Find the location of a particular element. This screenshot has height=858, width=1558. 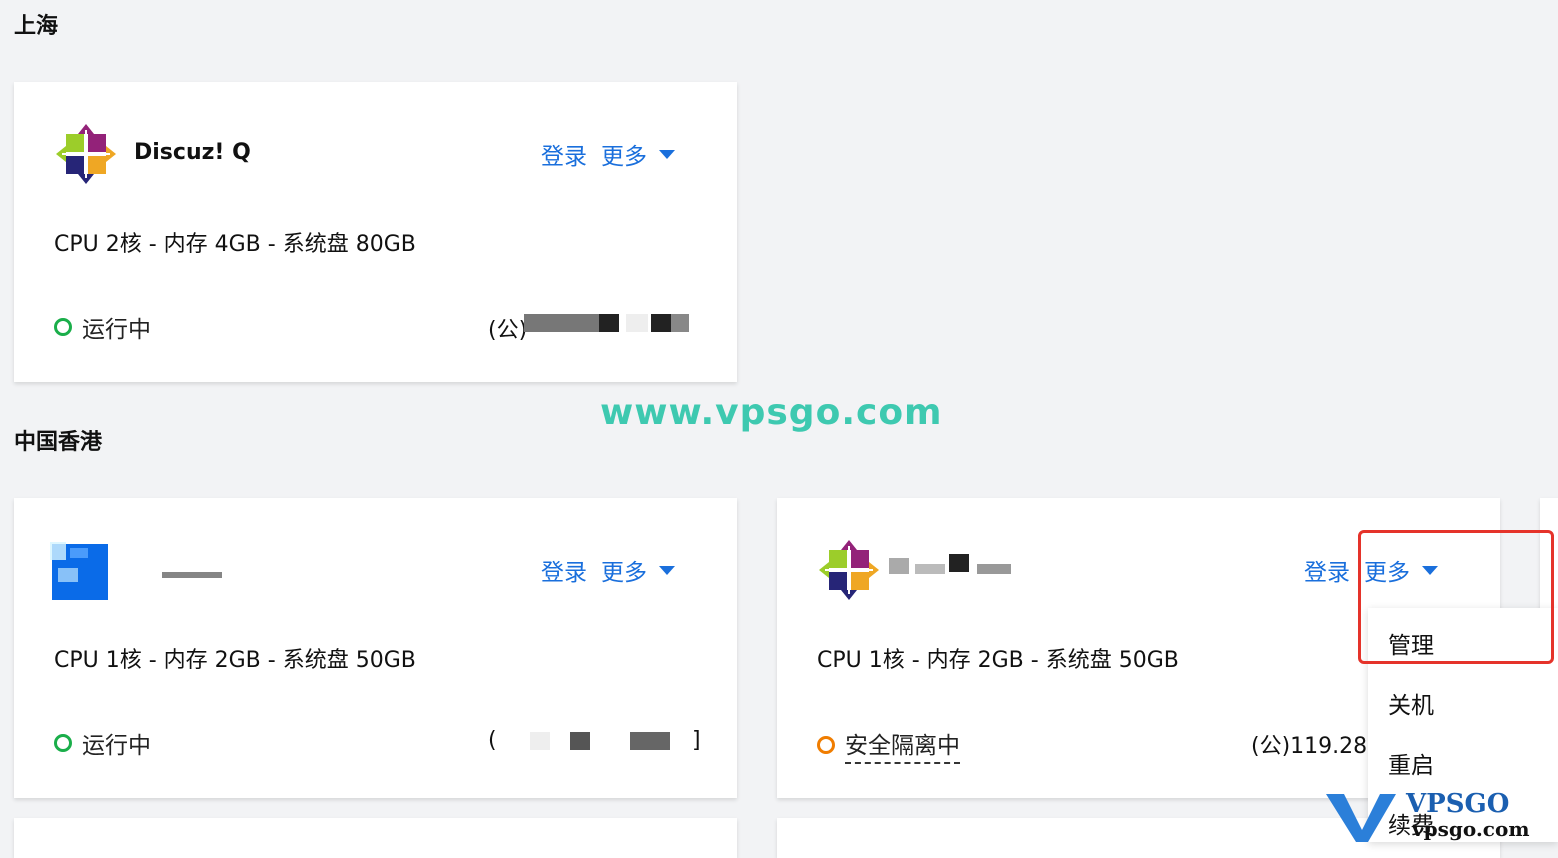

status-text: 安全隔离中 is located at coordinates (902, 745).